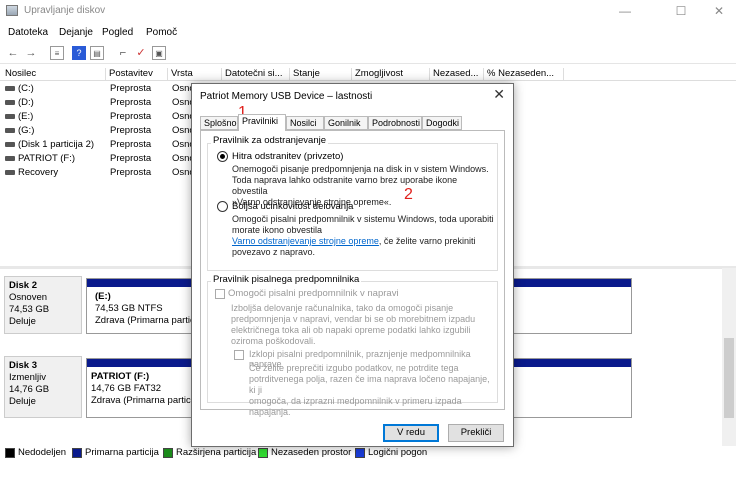 This screenshot has width=736, height=478. What do you see at coordinates (313, 293) in the screenshot?
I see `enable-write-cache-label: Omogoči pisalni predpomnilnik v napravi` at bounding box center [313, 293].